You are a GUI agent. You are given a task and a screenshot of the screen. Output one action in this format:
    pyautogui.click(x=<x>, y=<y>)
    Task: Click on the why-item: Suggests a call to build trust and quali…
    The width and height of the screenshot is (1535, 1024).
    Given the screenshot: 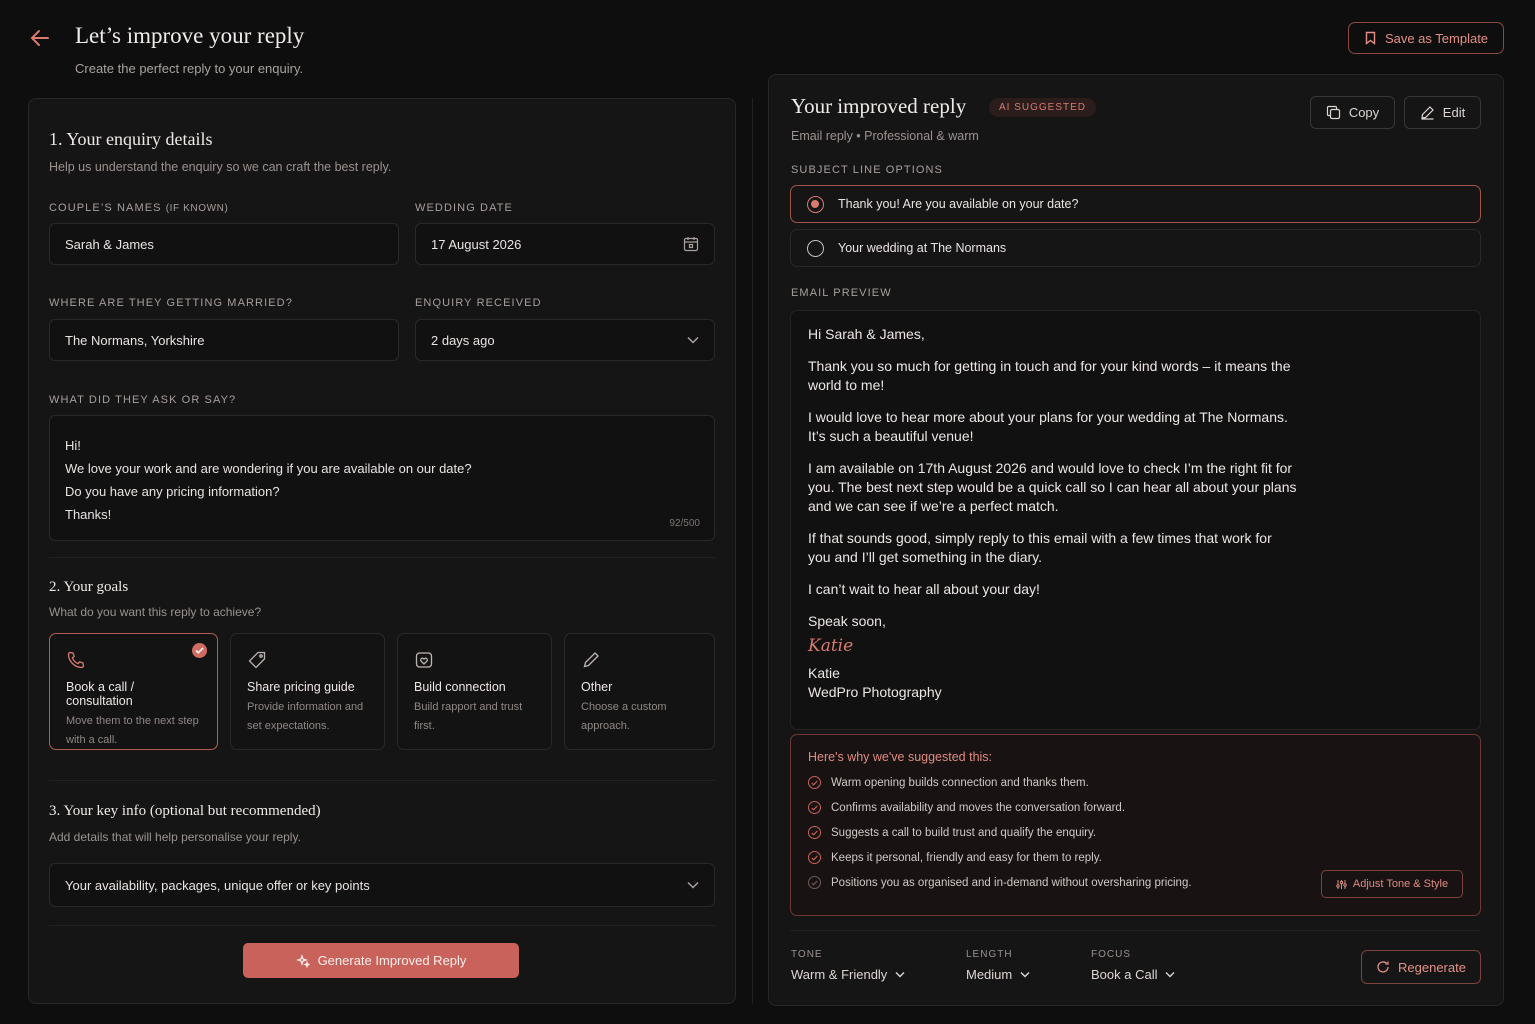 What is the action you would take?
    pyautogui.click(x=1135, y=832)
    